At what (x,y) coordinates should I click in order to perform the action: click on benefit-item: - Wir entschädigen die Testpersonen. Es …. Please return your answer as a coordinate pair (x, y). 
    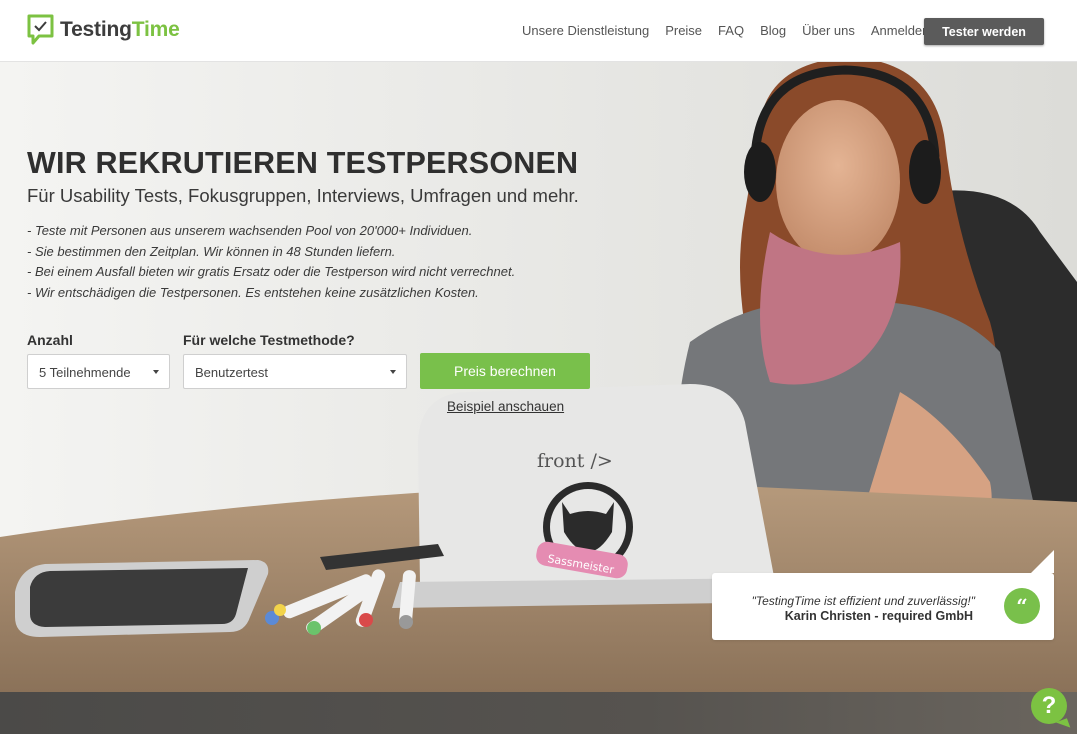
    Looking at the image, I should click on (253, 293).